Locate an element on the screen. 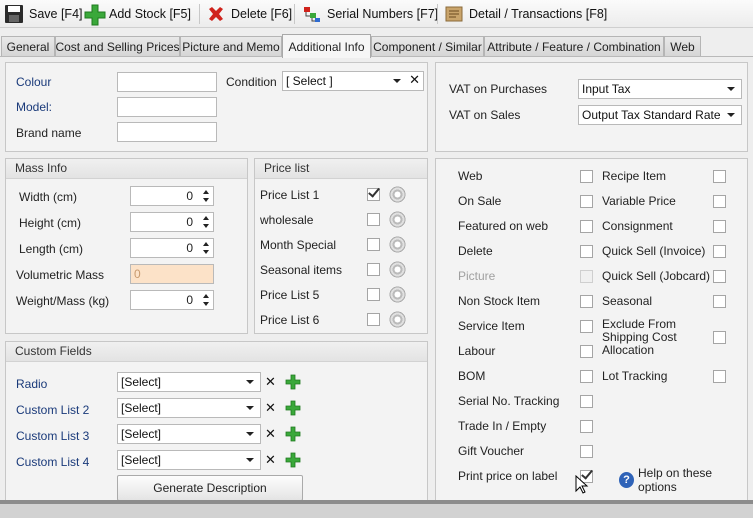  custom-field-label: Radio is located at coordinates (32, 384).